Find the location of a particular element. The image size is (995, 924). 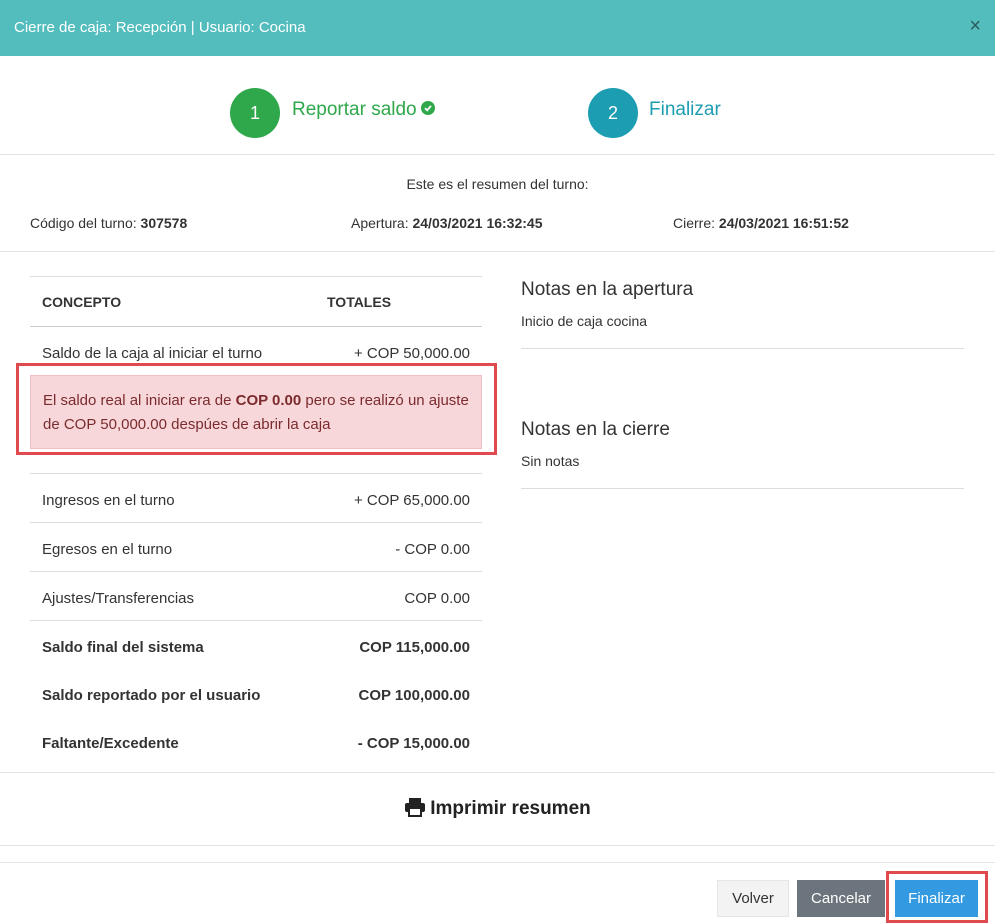

print-summary-label: Imprimir resumen is located at coordinates (510, 808).